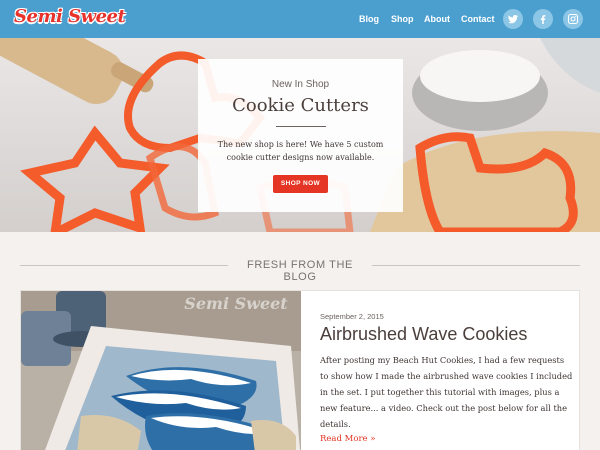  Describe the element at coordinates (476, 265) in the screenshot. I see `section-divider-right` at that location.